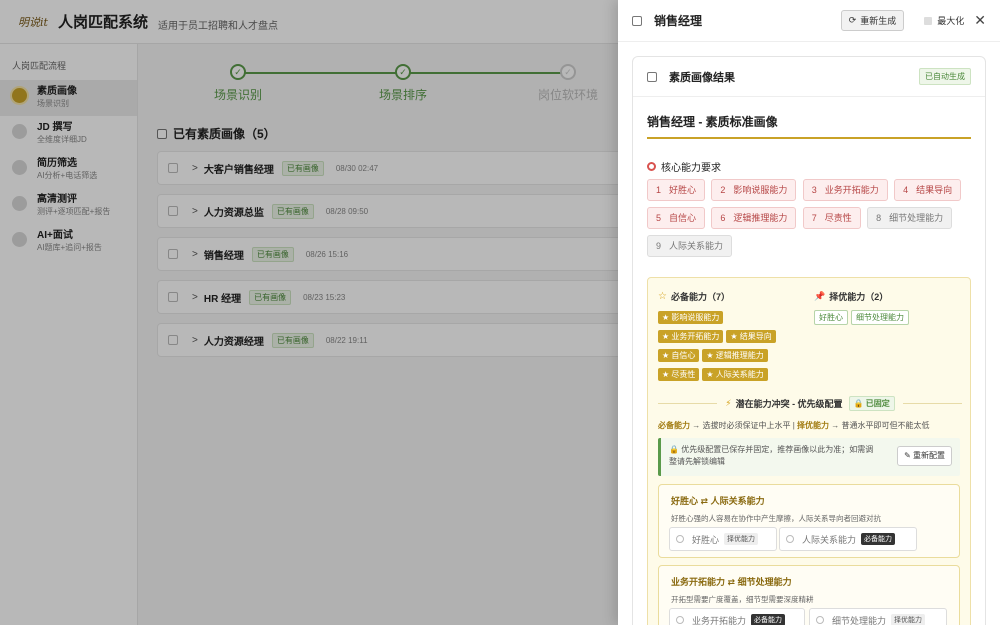  Describe the element at coordinates (676, 218) in the screenshot. I see `ability-chip: 5 自信心` at that location.